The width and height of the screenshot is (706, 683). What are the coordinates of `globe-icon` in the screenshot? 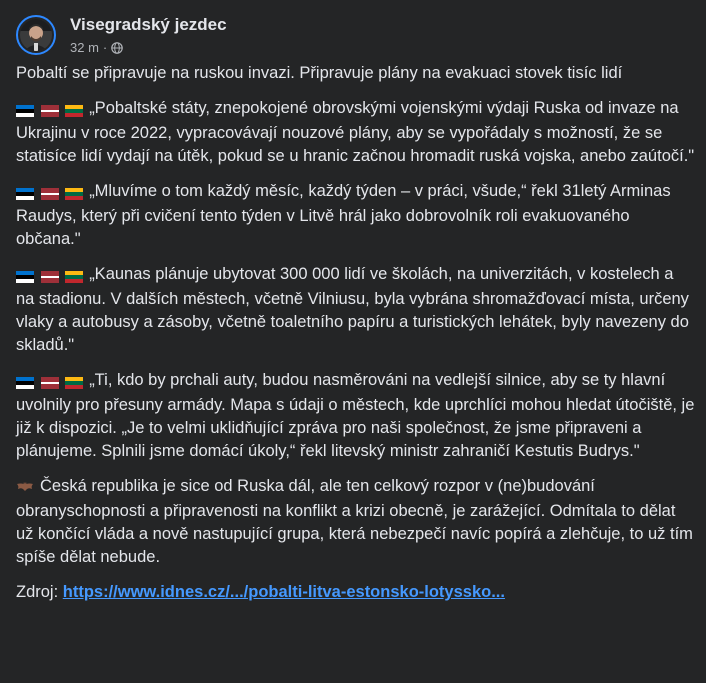 It's located at (117, 47).